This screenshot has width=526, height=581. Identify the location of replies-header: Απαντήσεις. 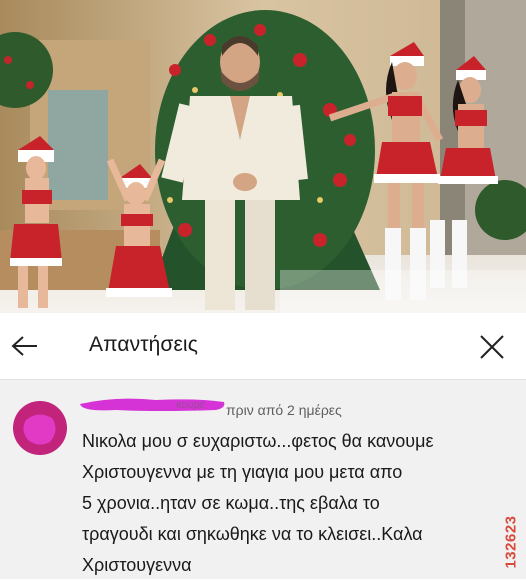
(263, 346).